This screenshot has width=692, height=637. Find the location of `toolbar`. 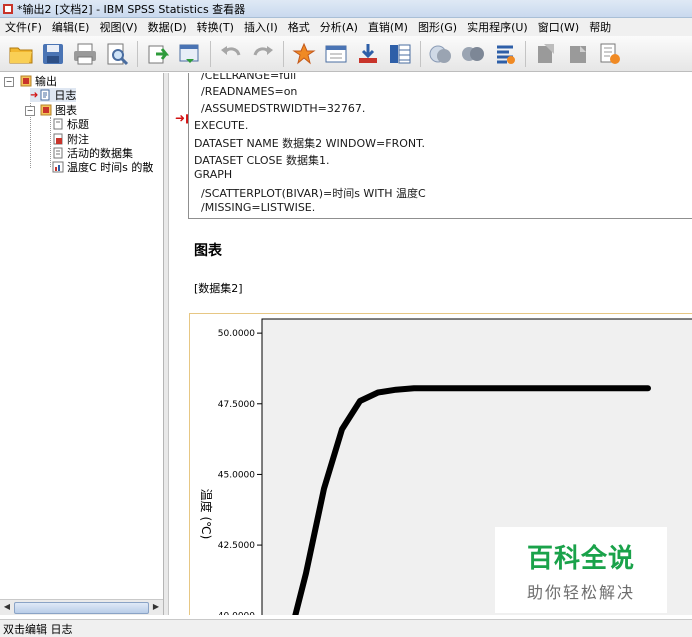

toolbar is located at coordinates (346, 54).